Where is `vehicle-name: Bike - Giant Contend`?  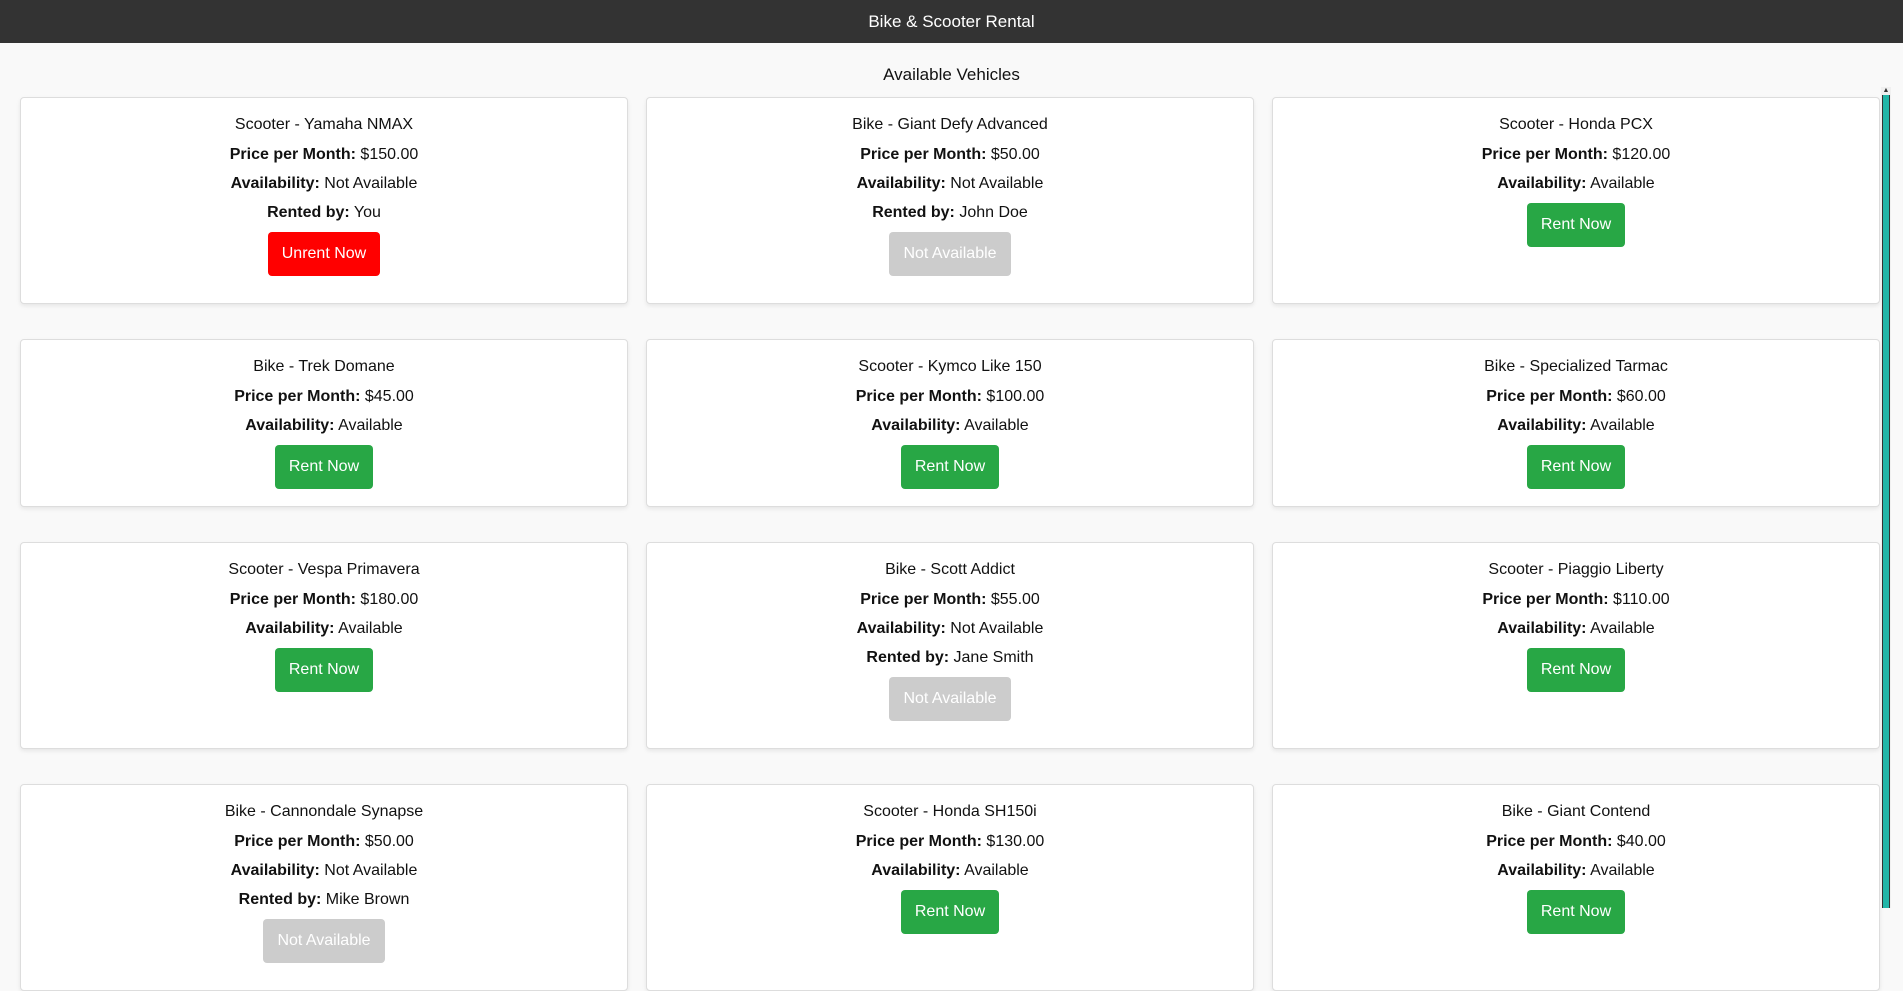
vehicle-name: Bike - Giant Contend is located at coordinates (1576, 811).